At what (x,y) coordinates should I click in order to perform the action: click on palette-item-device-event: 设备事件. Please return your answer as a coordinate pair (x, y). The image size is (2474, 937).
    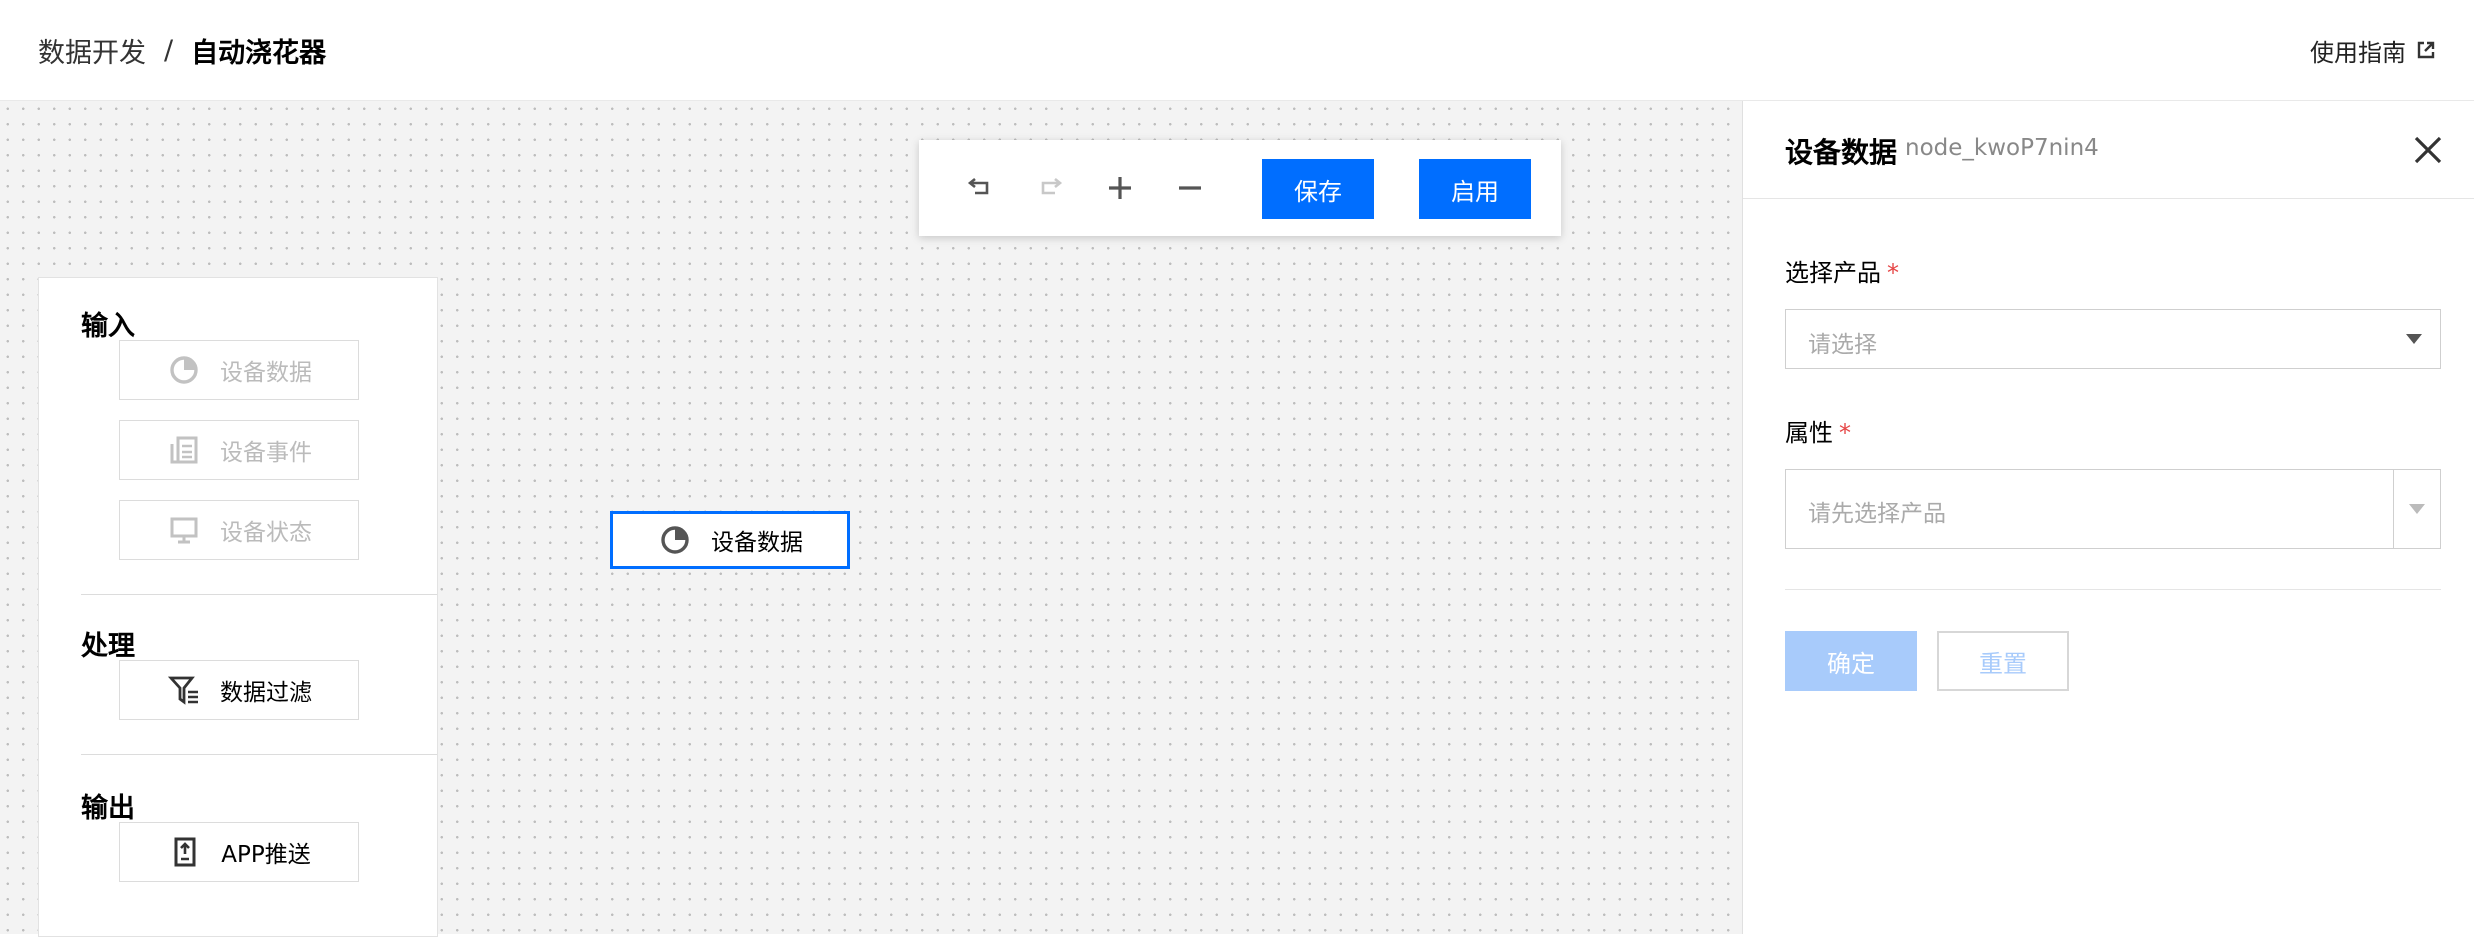
    Looking at the image, I should click on (239, 450).